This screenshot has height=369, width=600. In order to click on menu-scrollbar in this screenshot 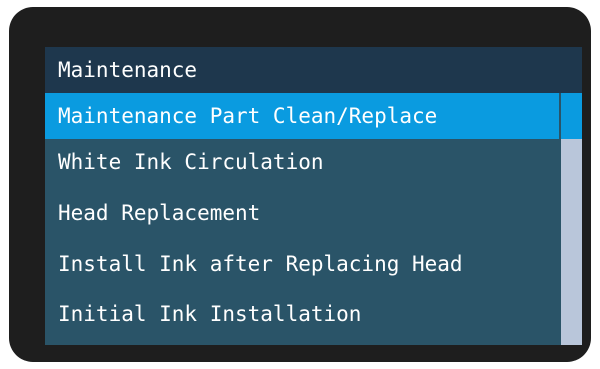, I will do `click(571, 219)`.